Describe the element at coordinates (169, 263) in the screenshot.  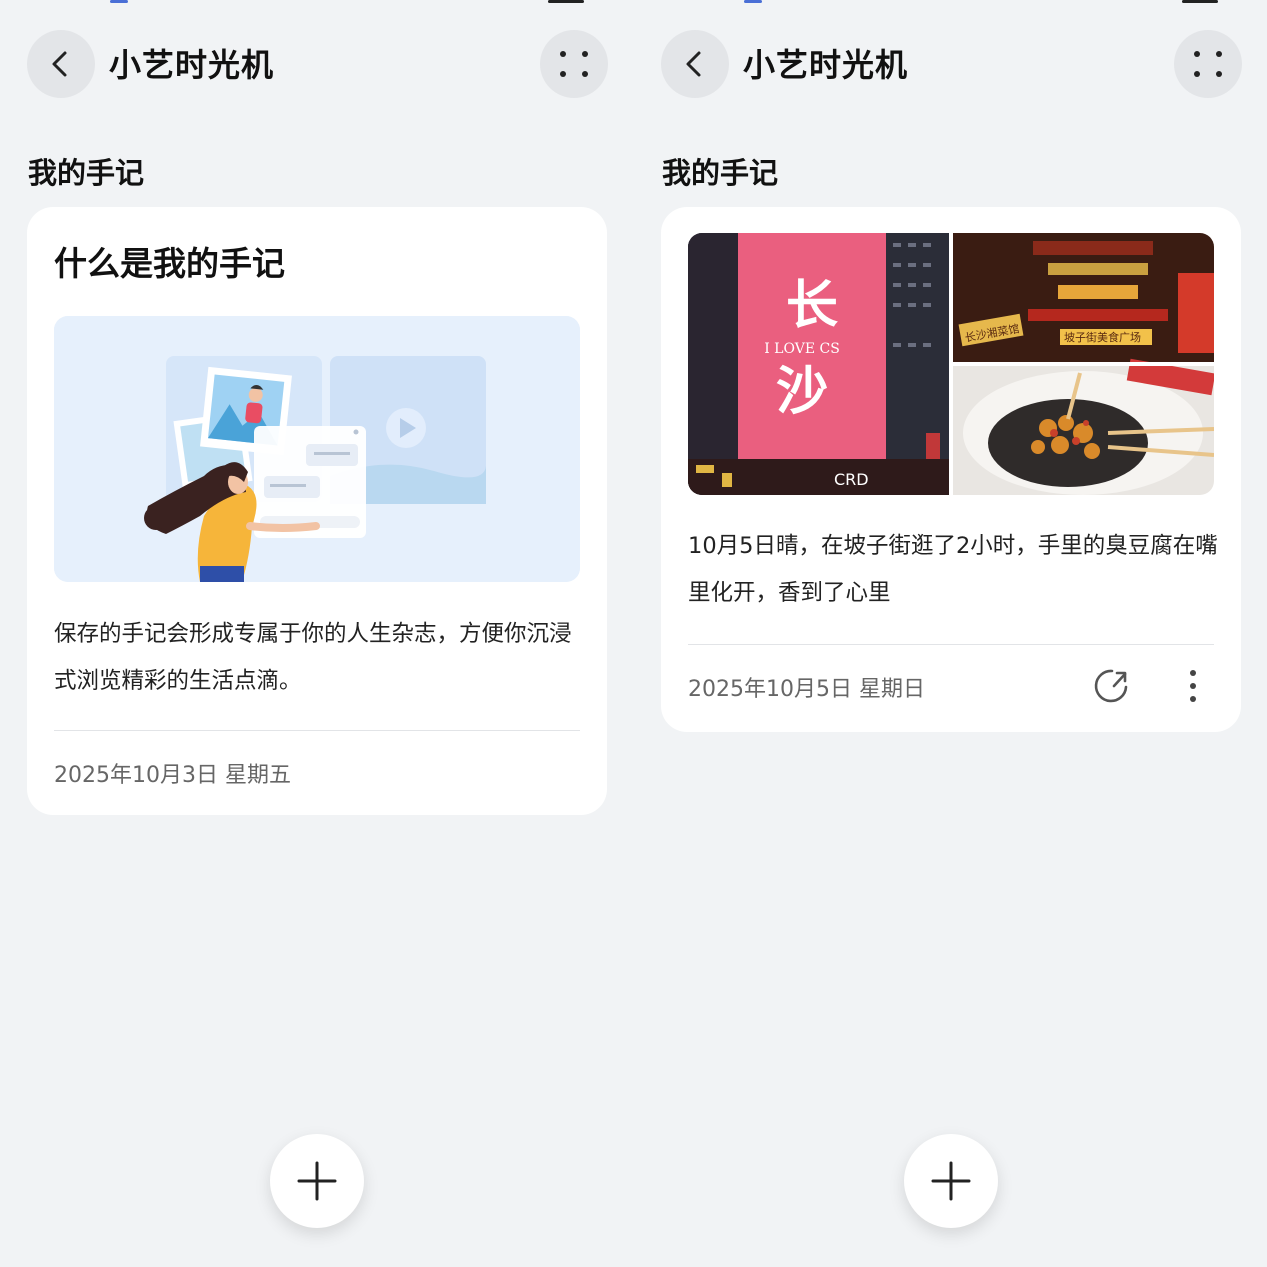
I see `card-heading: 什么是我的手记` at that location.